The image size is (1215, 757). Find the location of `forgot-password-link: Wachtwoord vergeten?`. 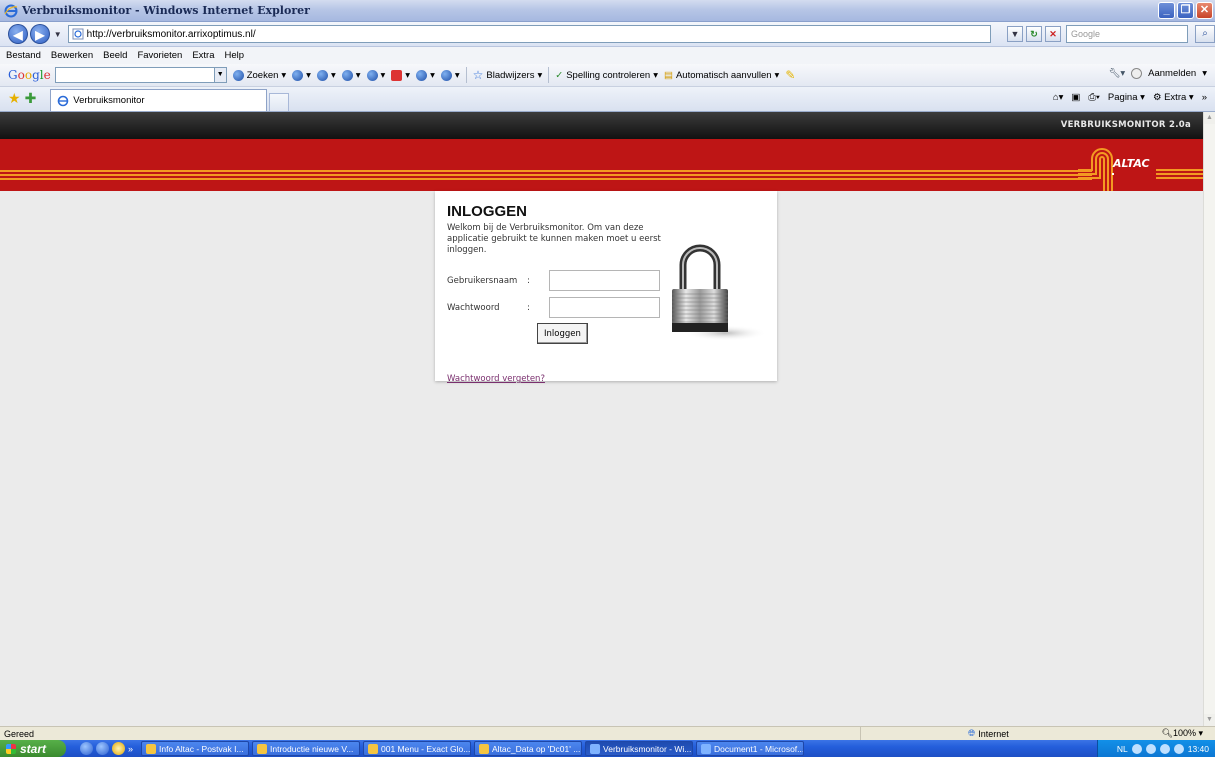

forgot-password-link: Wachtwoord vergeten? is located at coordinates (606, 379).